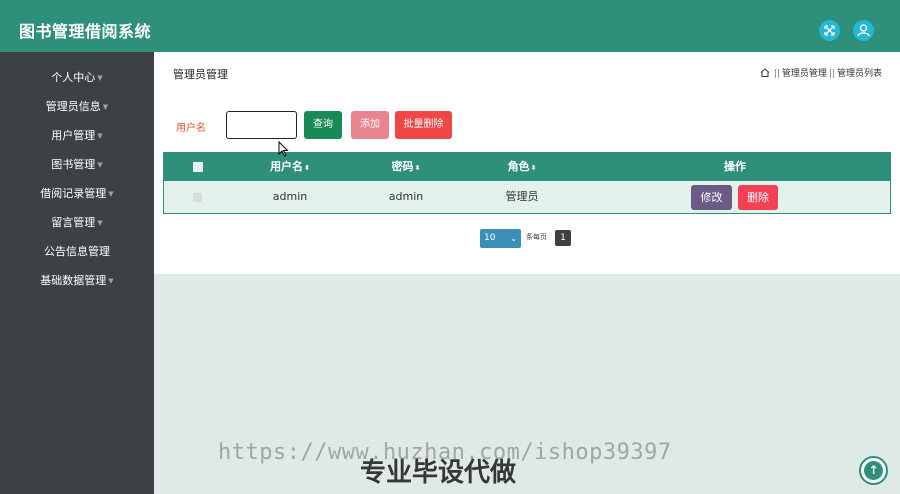 The image size is (900, 494). What do you see at coordinates (518, 166) in the screenshot?
I see `column-header-label: 角色` at bounding box center [518, 166].